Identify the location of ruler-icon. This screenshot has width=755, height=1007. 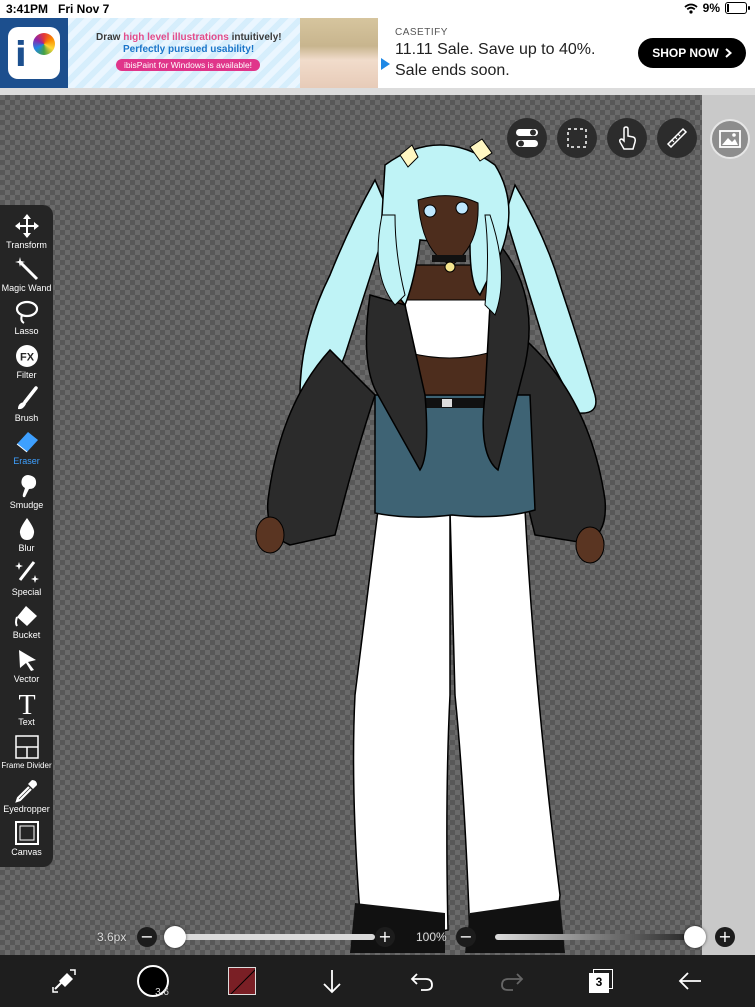
(677, 138).